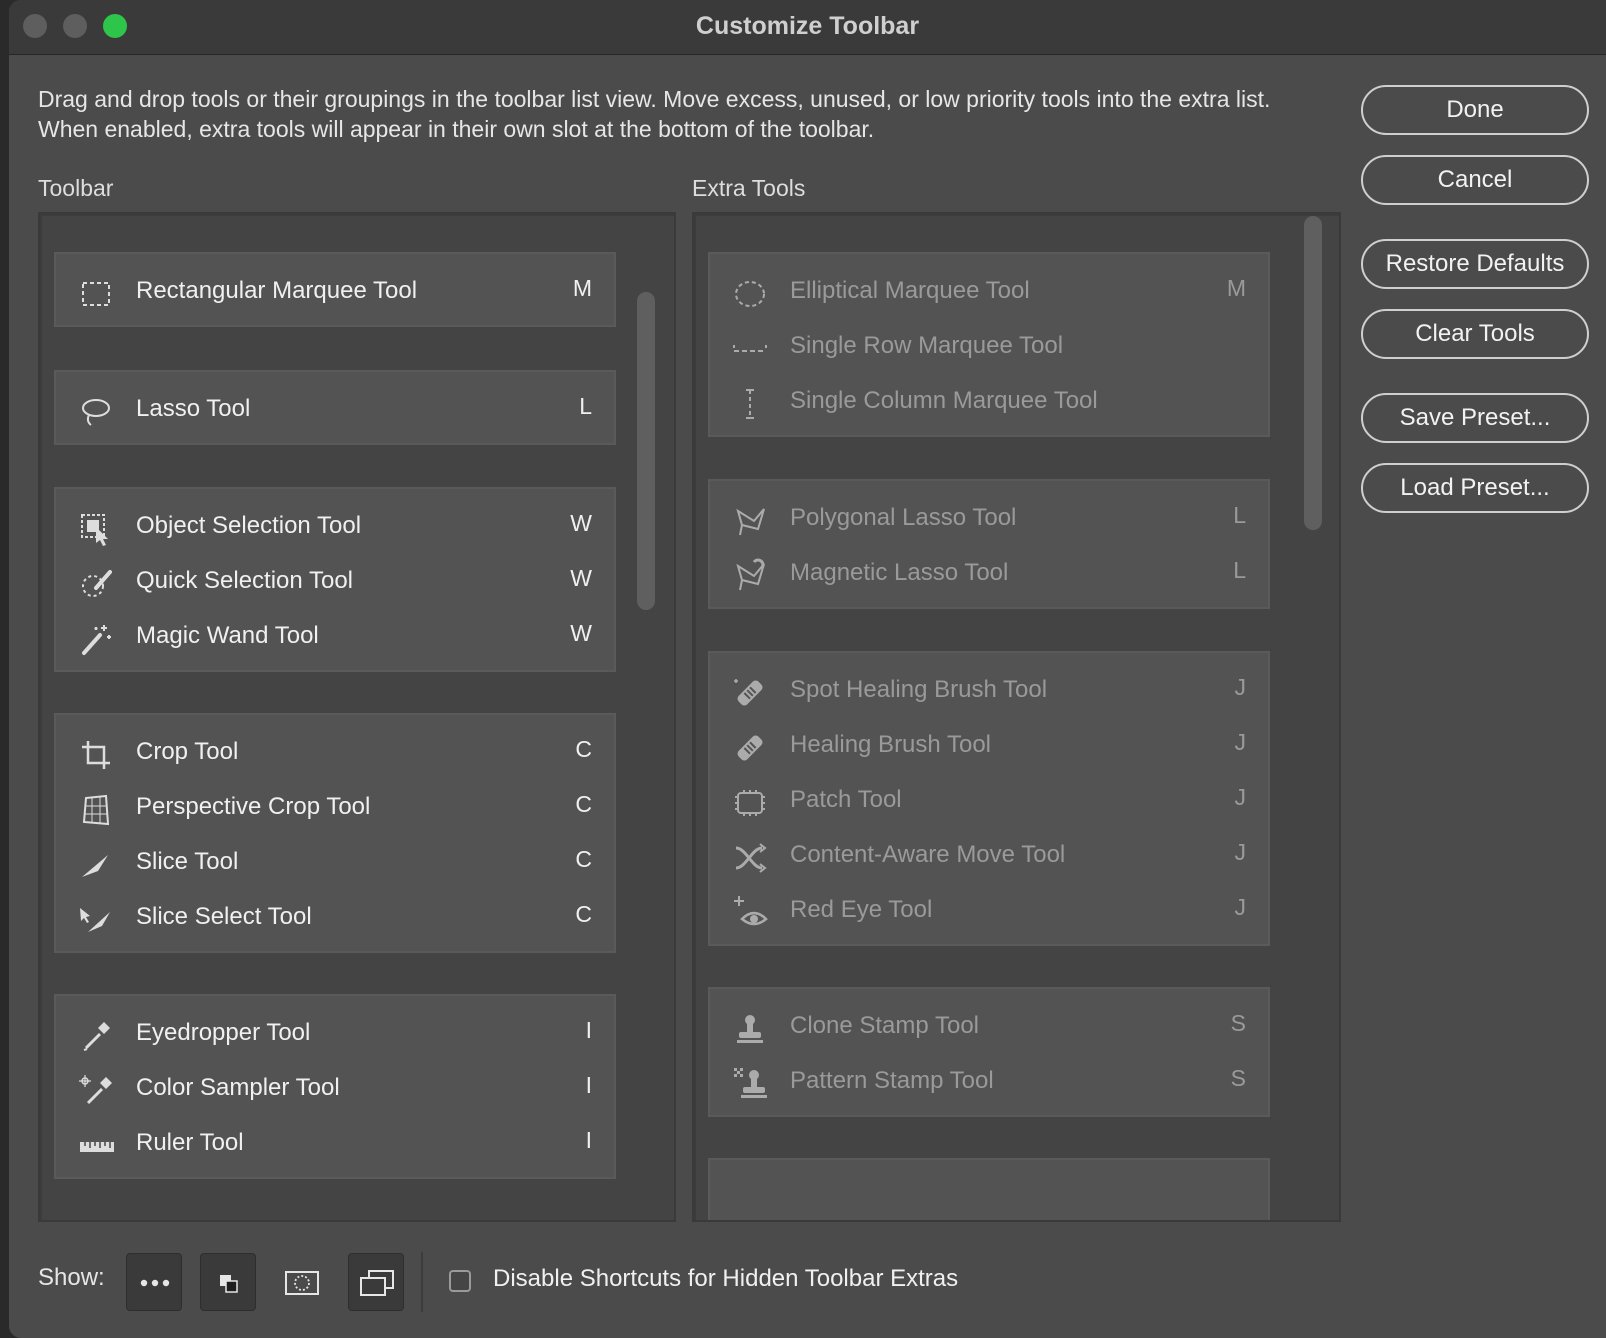 This screenshot has height=1338, width=1606. Describe the element at coordinates (989, 856) in the screenshot. I see `tool-row: Content-Aware Move Tool J` at that location.